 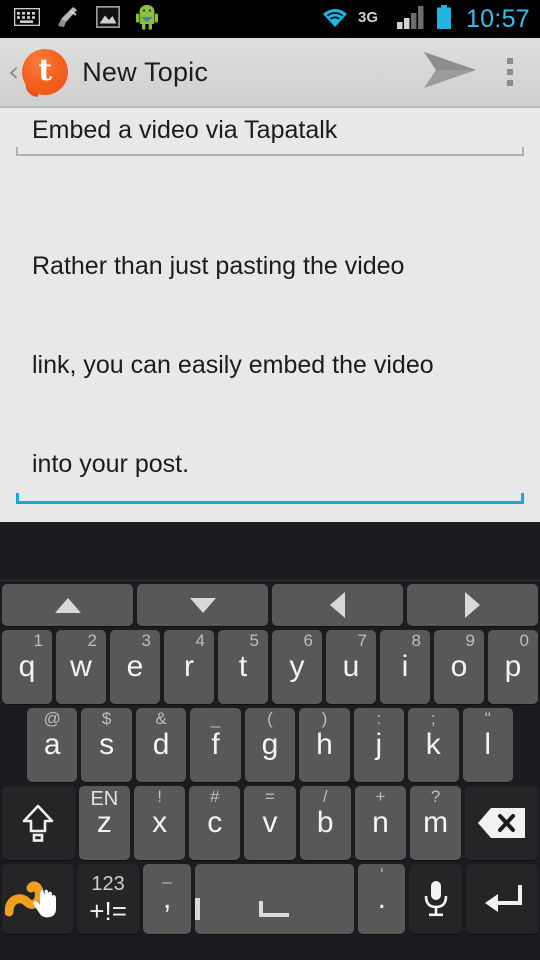 I want to click on key-alt-label: +, so click(x=380, y=796).